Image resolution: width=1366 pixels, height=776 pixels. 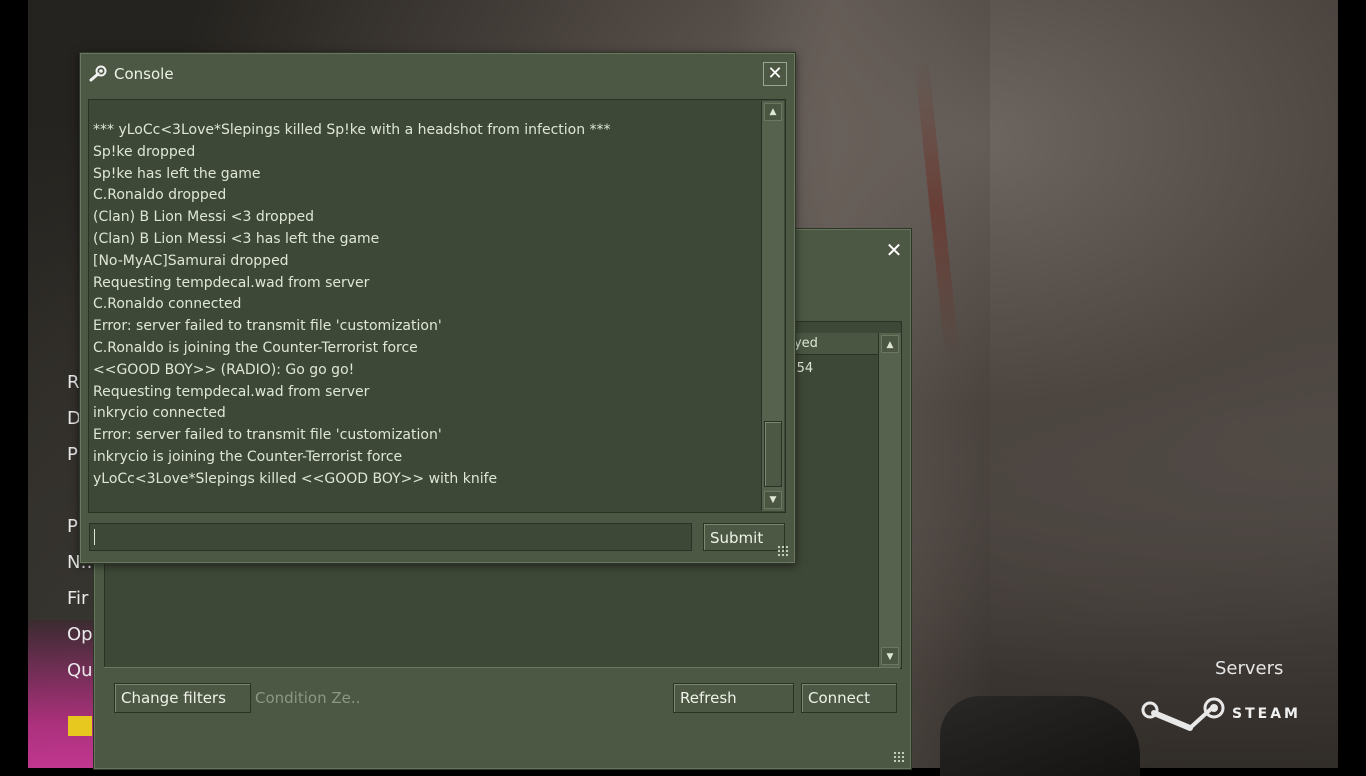 I want to click on log-line: C.Ronaldo connected, so click(x=167, y=304).